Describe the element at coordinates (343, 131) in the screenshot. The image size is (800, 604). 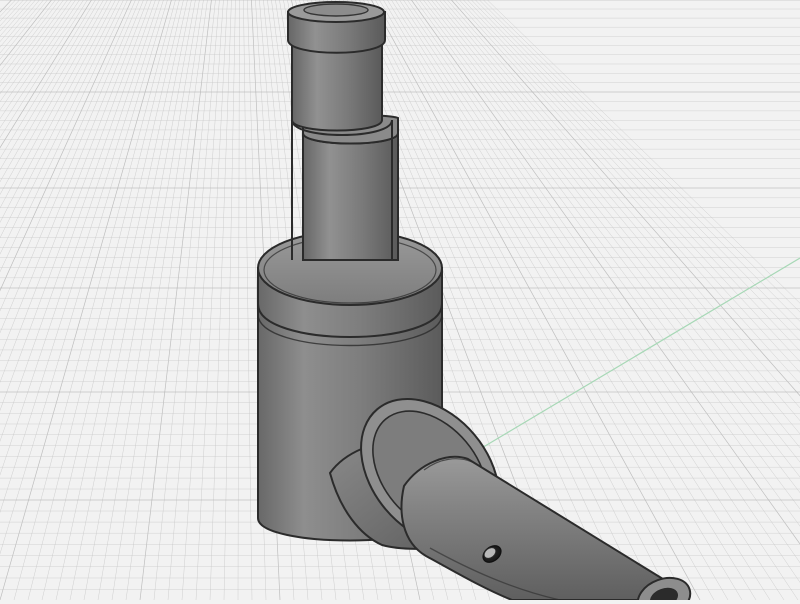
I see `upper-shaft` at that location.